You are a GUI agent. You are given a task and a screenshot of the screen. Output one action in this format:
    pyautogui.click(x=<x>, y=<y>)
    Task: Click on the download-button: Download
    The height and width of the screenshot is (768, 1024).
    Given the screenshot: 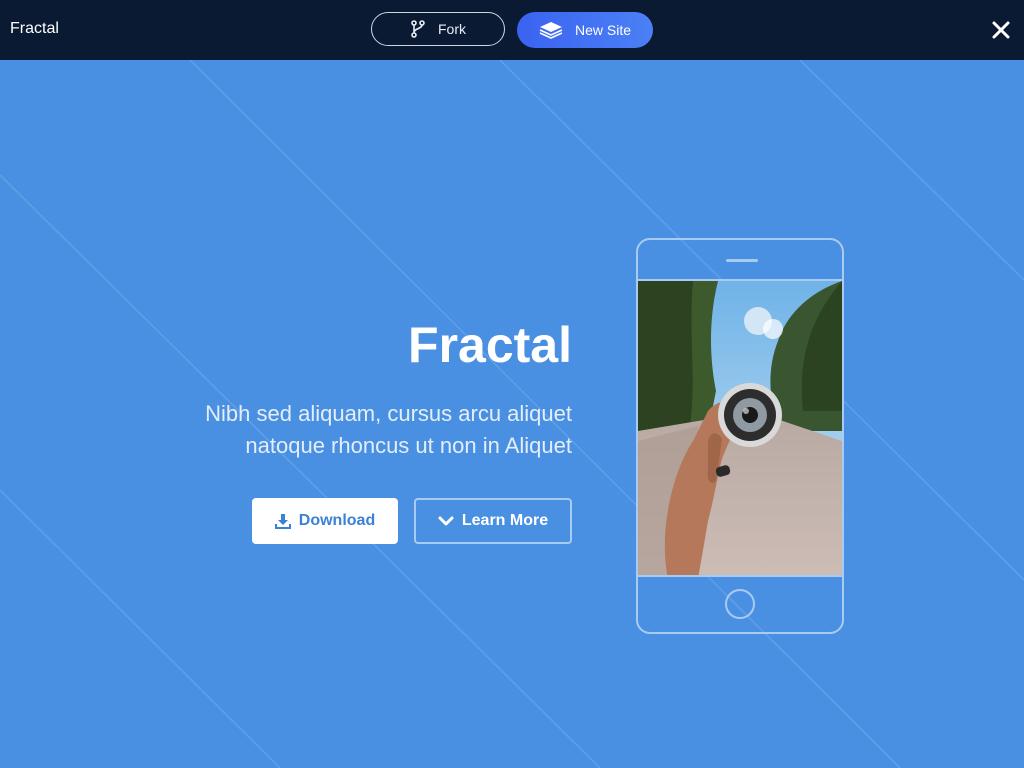 What is the action you would take?
    pyautogui.click(x=325, y=521)
    